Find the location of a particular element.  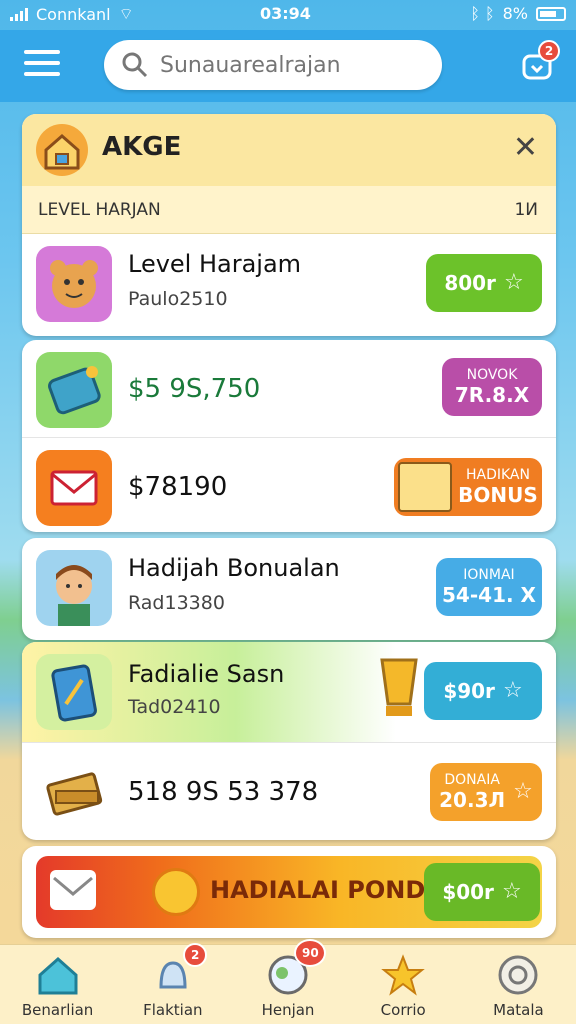

nav-label: Matala is located at coordinates (518, 1010).